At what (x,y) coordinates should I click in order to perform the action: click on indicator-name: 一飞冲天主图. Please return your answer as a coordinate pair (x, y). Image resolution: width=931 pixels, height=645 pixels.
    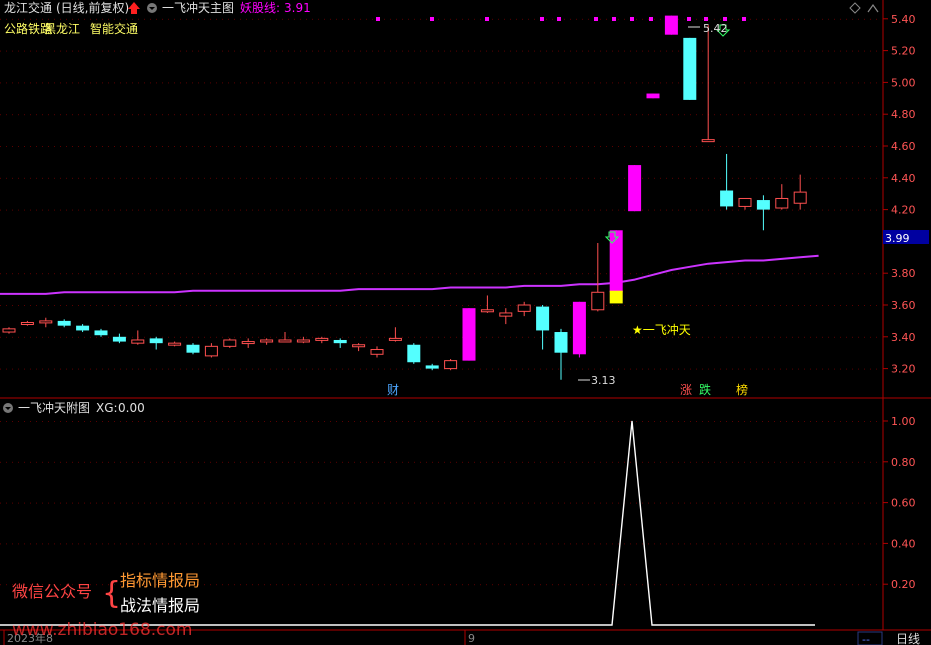
    Looking at the image, I should click on (198, 7).